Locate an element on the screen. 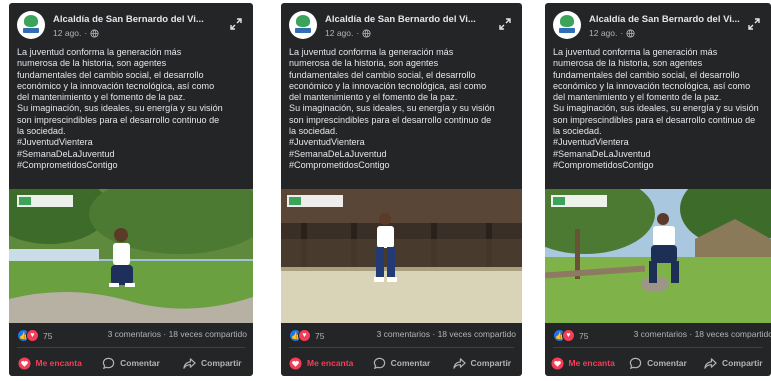  video-frame-park is located at coordinates (658, 256).